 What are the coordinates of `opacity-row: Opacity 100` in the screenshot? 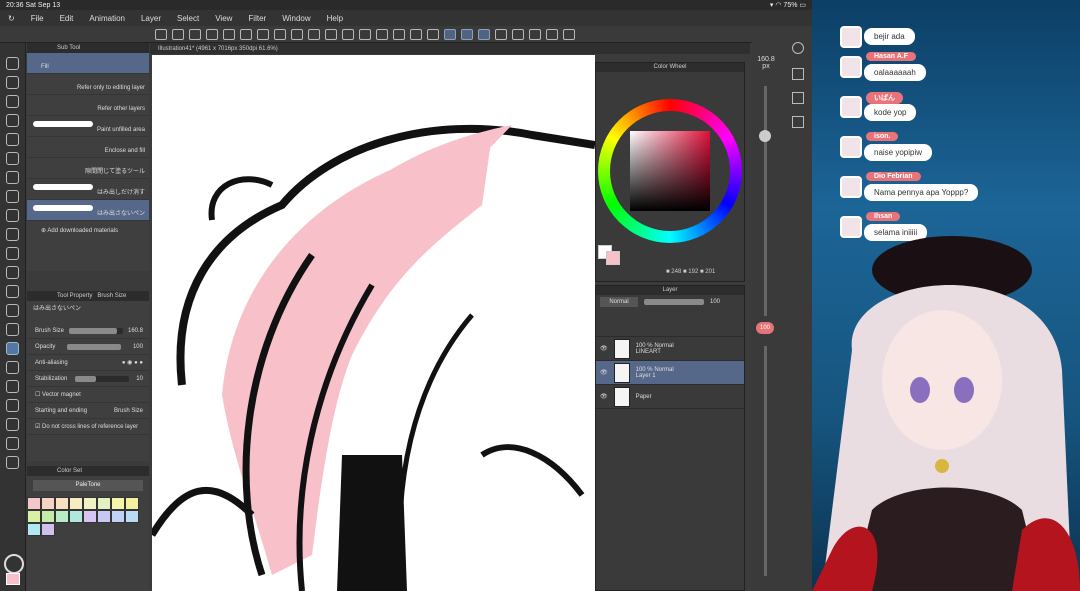 It's located at (88, 347).